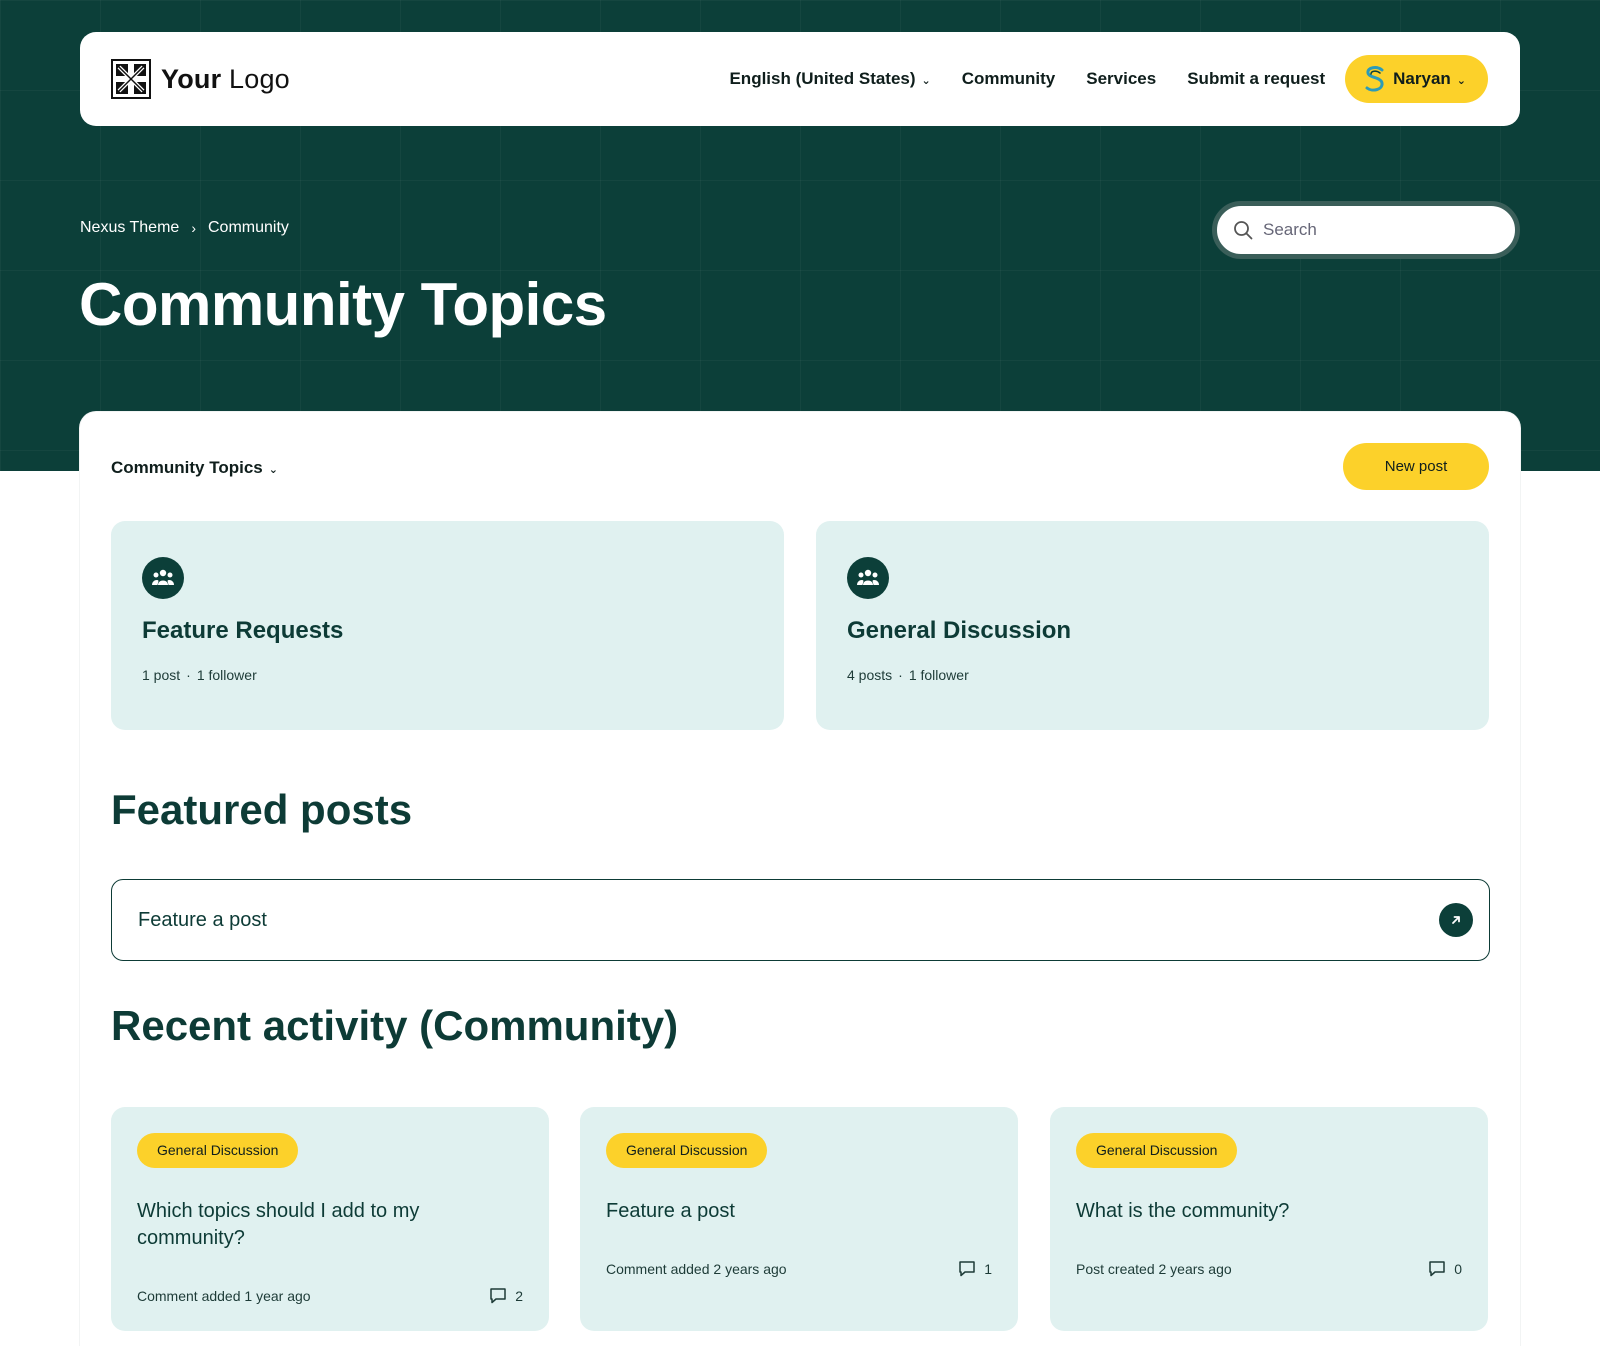  What do you see at coordinates (193, 228) in the screenshot?
I see `chevron-right-icon: ›` at bounding box center [193, 228].